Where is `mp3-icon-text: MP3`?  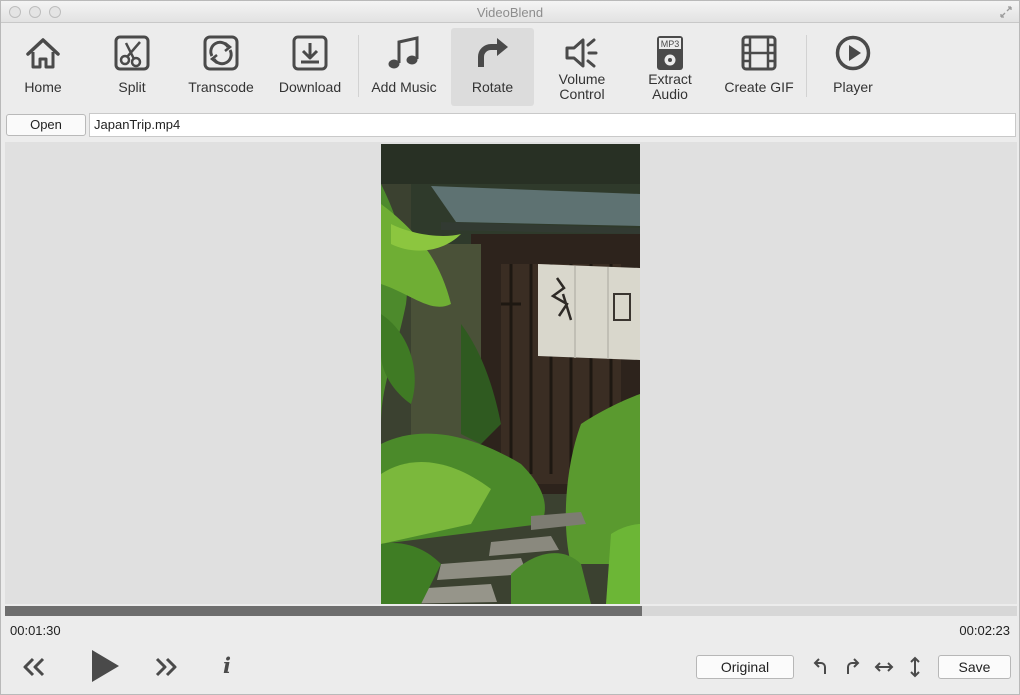 mp3-icon-text: MP3 is located at coordinates (670, 44).